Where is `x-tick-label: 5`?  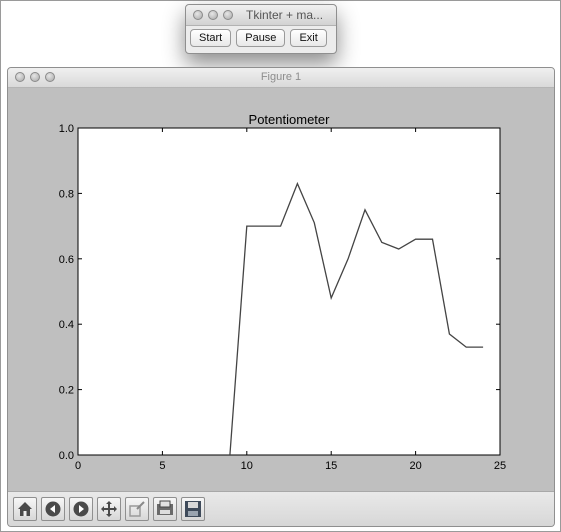
x-tick-label: 5 is located at coordinates (162, 466).